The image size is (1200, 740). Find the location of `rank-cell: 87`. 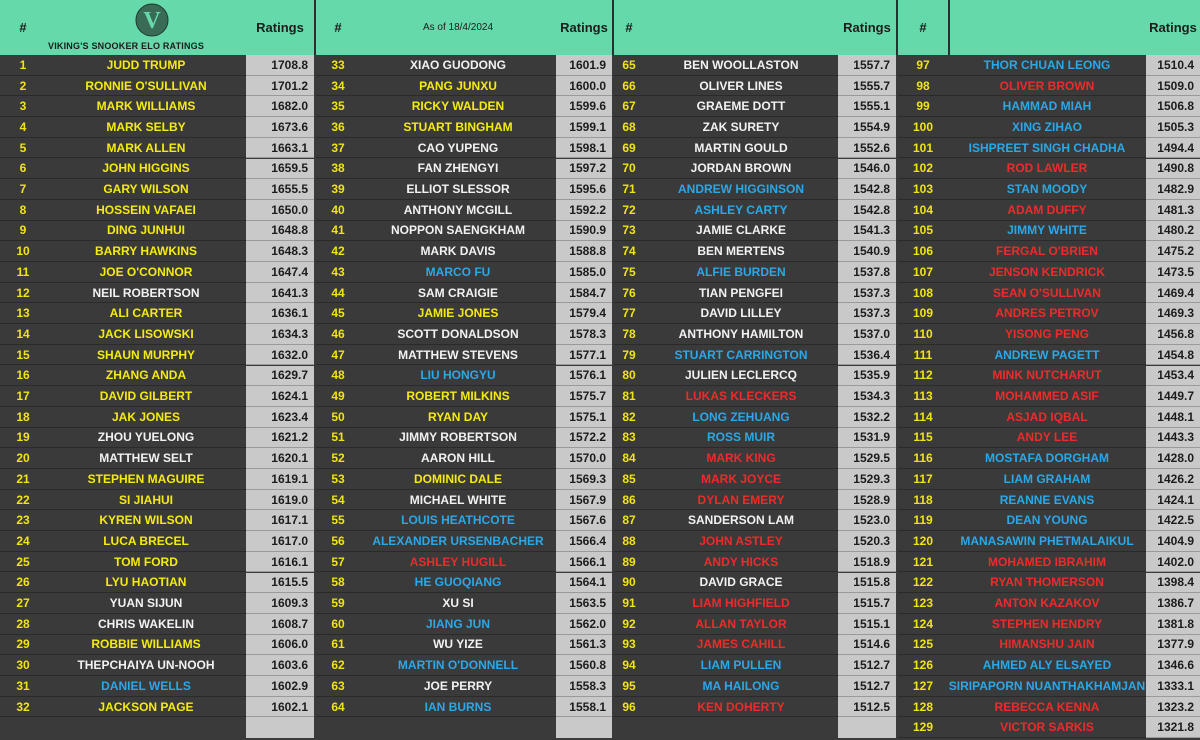

rank-cell: 87 is located at coordinates (629, 521).